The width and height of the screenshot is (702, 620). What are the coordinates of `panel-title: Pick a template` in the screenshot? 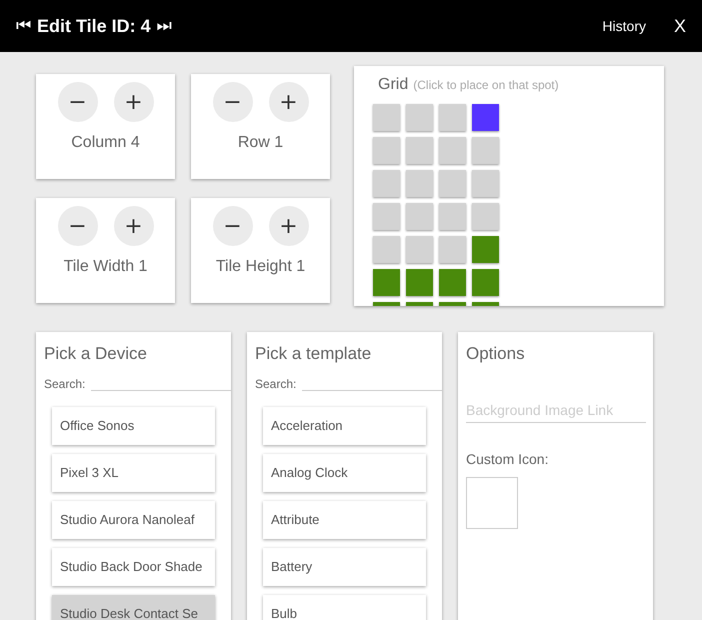 It's located at (313, 354).